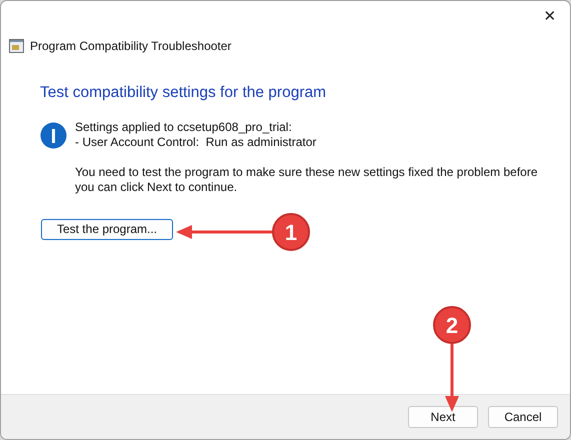 The height and width of the screenshot is (440, 571). What do you see at coordinates (196, 142) in the screenshot?
I see `settings-line: - User Account Control: Run as administrator` at bounding box center [196, 142].